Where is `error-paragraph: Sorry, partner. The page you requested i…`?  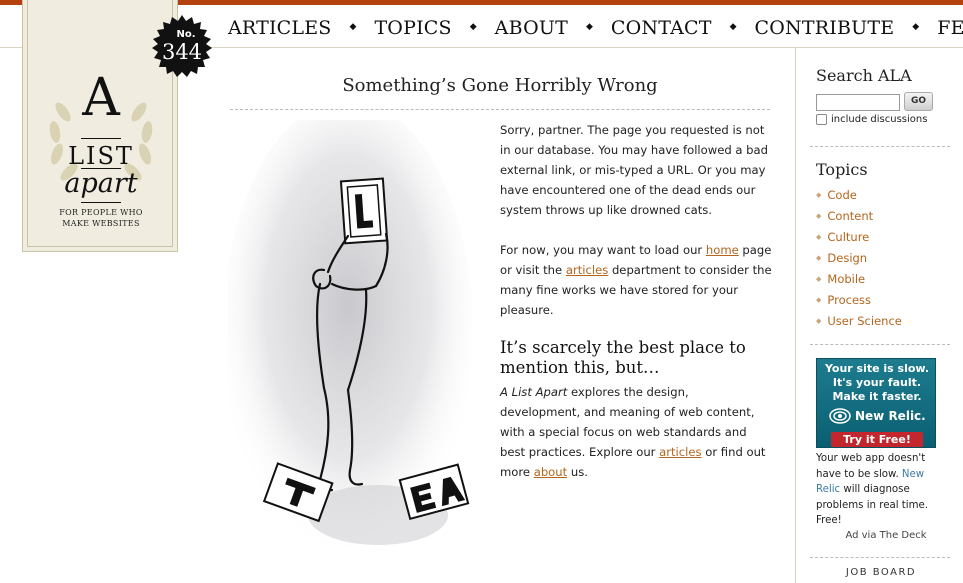 error-paragraph: Sorry, partner. The page you requested i… is located at coordinates (634, 170).